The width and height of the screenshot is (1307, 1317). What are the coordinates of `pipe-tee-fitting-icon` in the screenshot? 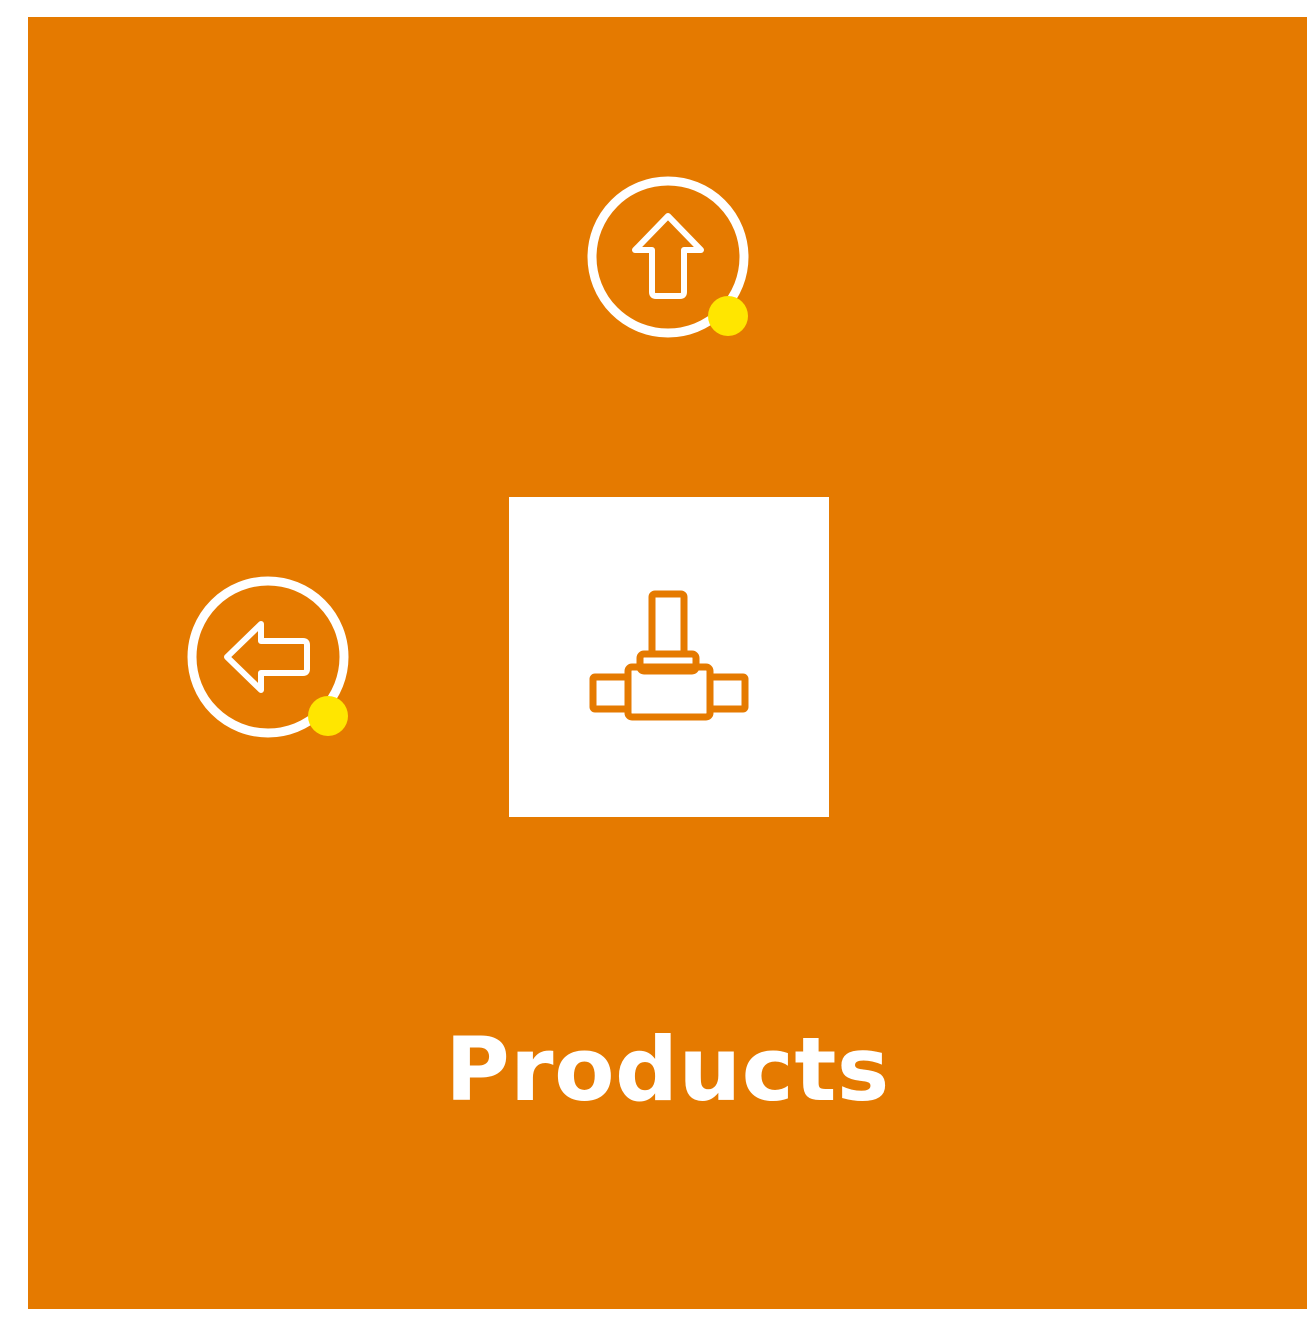 It's located at (669, 655).